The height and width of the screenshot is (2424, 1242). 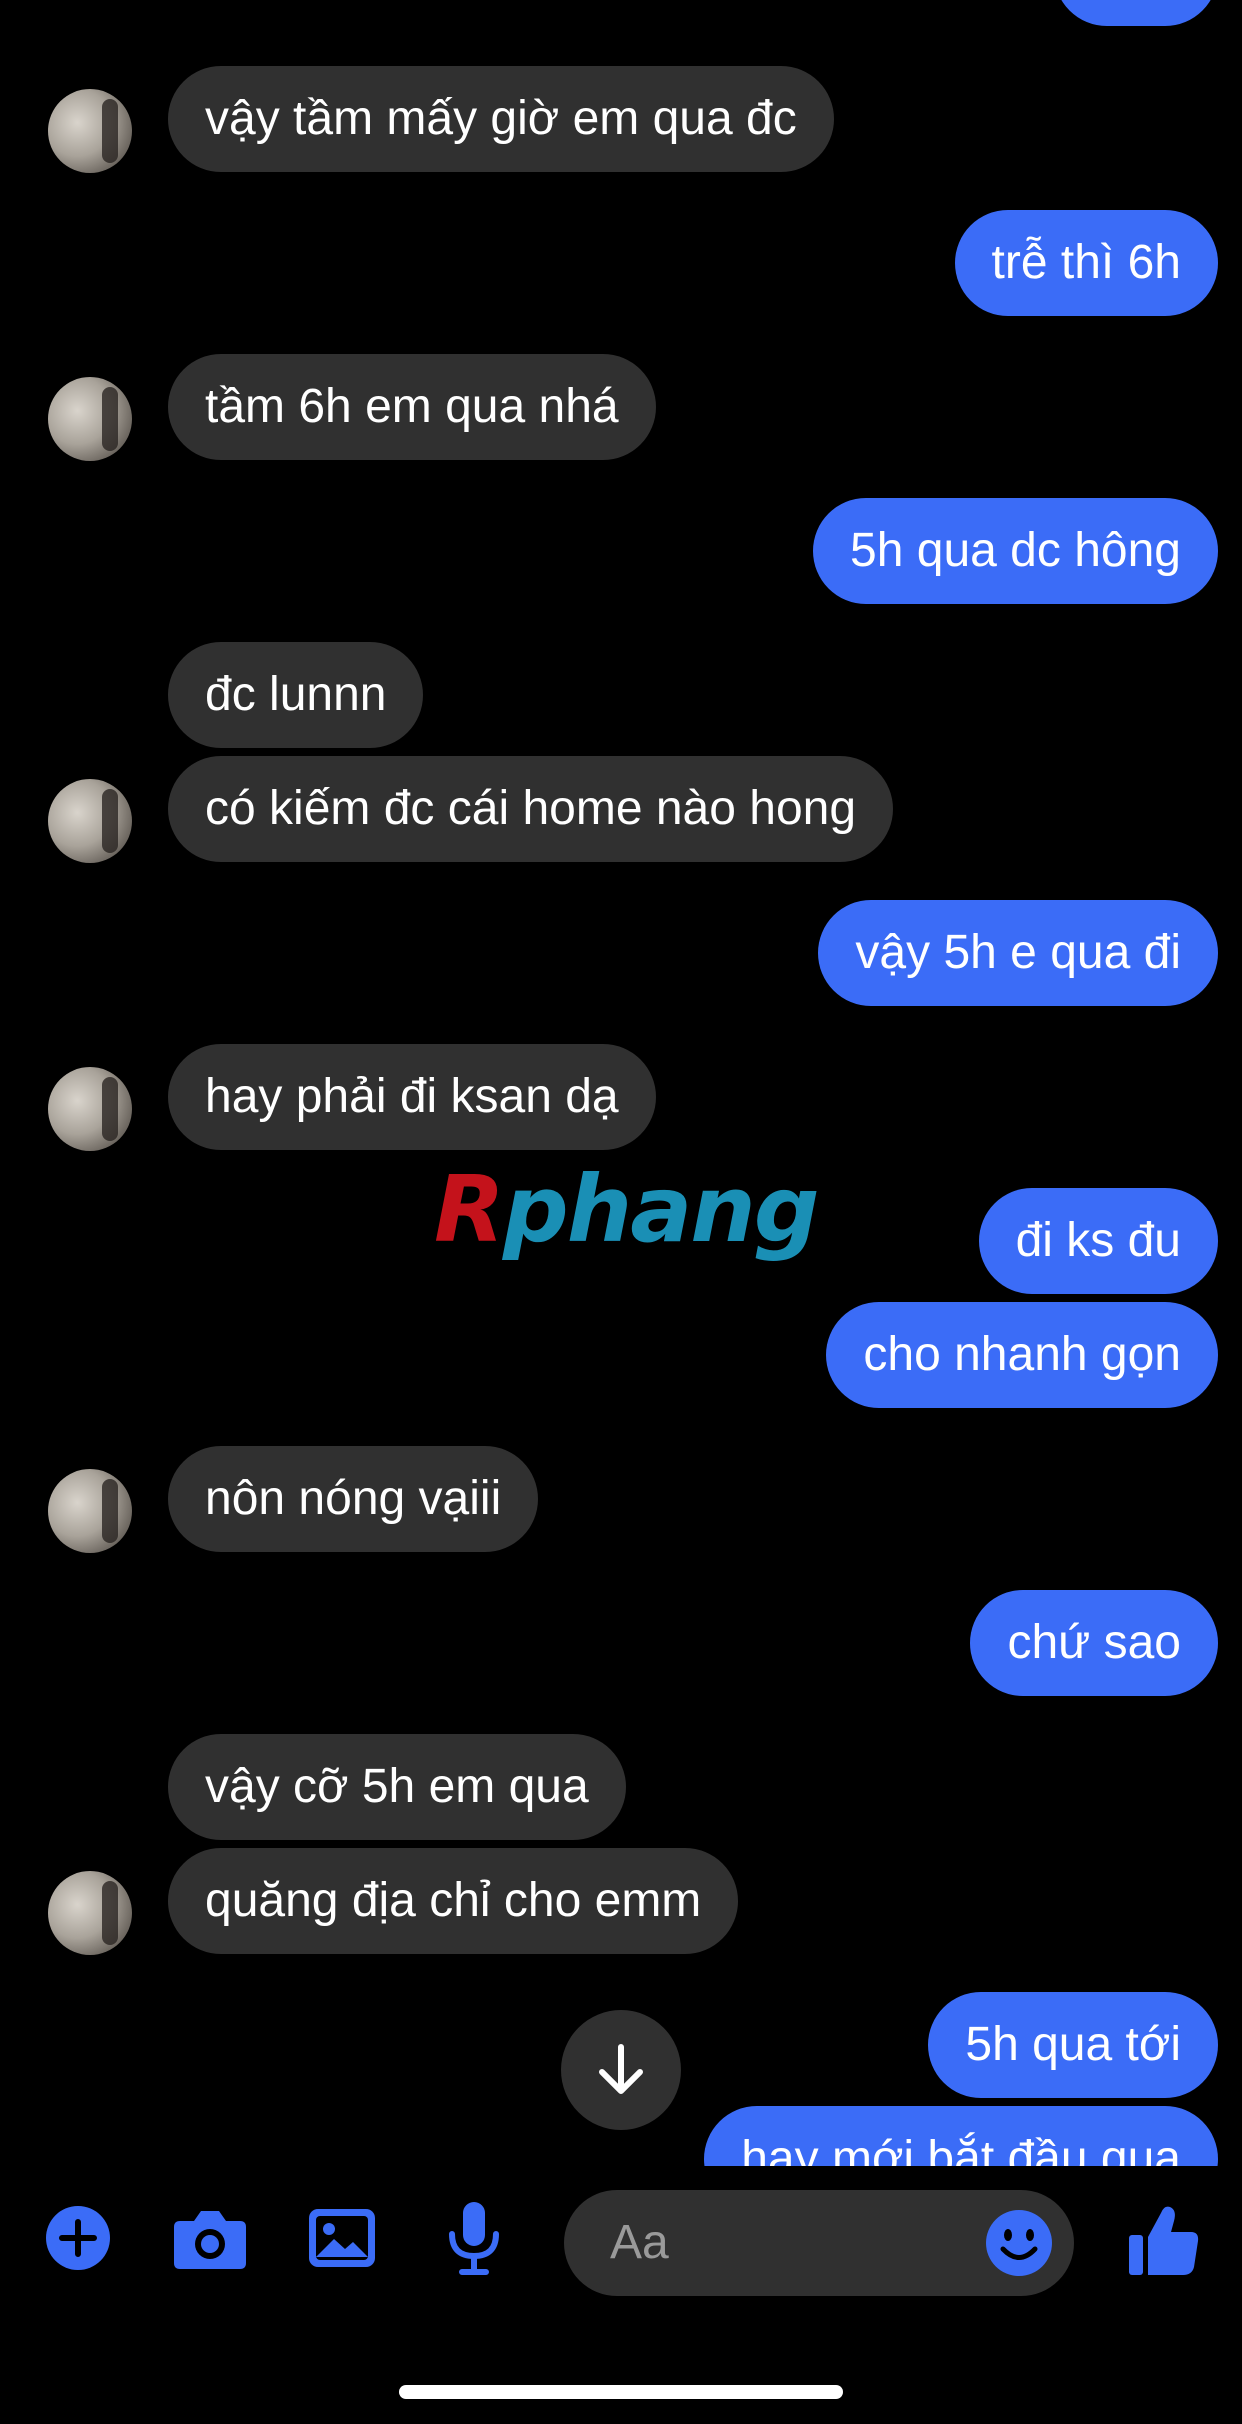 I want to click on outgoing-message: 5h qua tới, so click(x=1073, y=2045).